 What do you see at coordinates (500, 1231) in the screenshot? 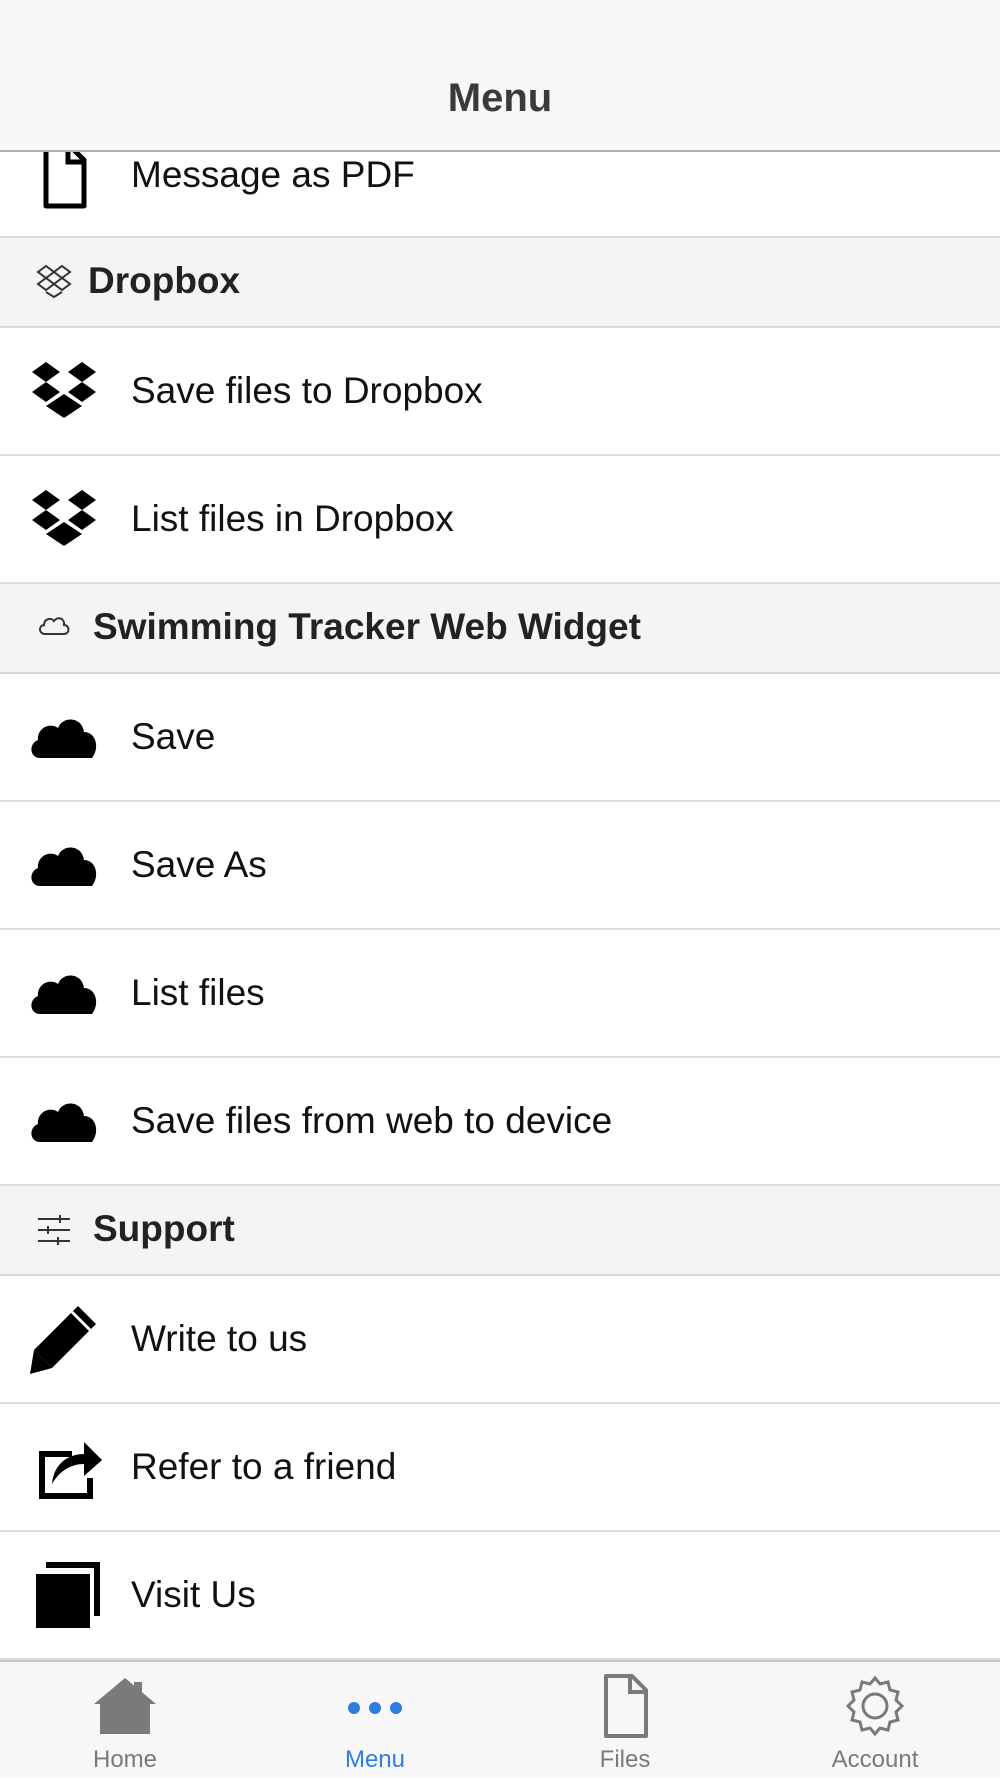
I see `section-header-support: Support` at bounding box center [500, 1231].